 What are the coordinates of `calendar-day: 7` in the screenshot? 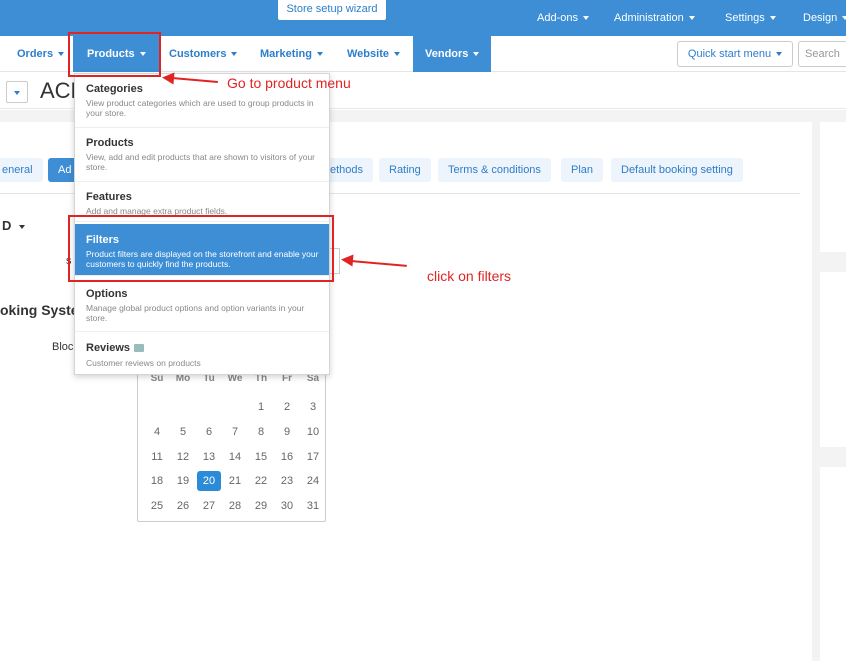 It's located at (235, 432).